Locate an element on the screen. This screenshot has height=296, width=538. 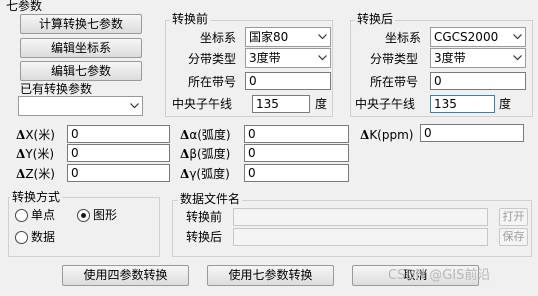
mode-graphic-label: 图形 is located at coordinates (105, 215).